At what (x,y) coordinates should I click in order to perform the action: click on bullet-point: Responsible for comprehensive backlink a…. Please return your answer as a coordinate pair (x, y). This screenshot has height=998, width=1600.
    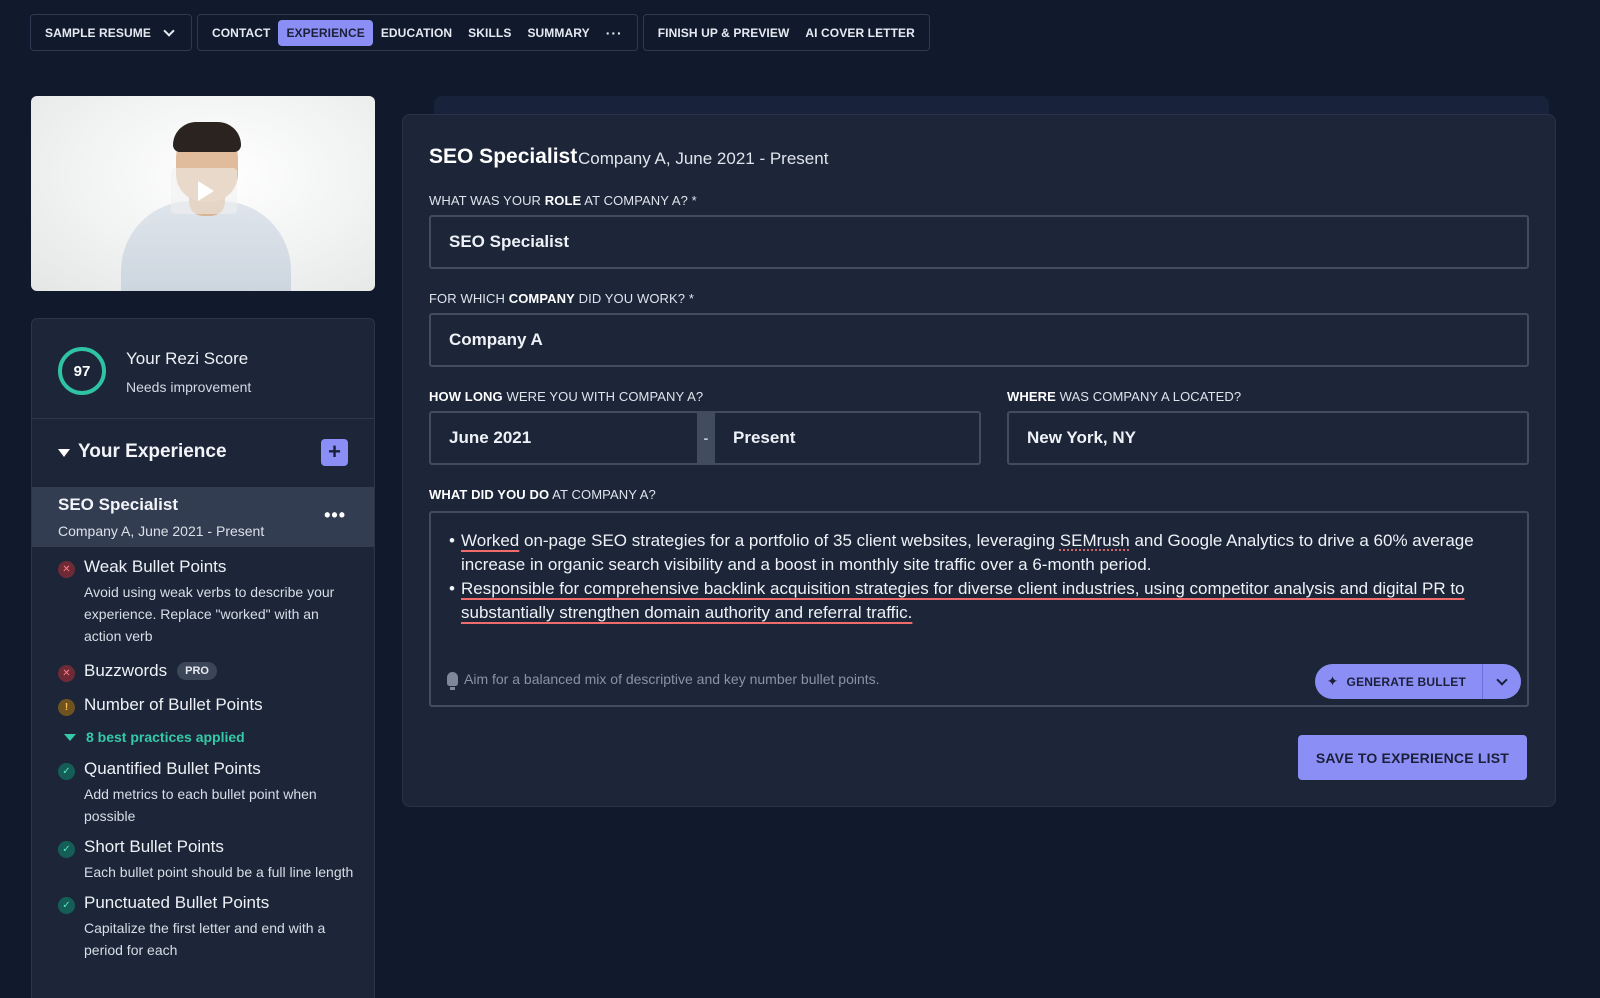
    Looking at the image, I should click on (976, 601).